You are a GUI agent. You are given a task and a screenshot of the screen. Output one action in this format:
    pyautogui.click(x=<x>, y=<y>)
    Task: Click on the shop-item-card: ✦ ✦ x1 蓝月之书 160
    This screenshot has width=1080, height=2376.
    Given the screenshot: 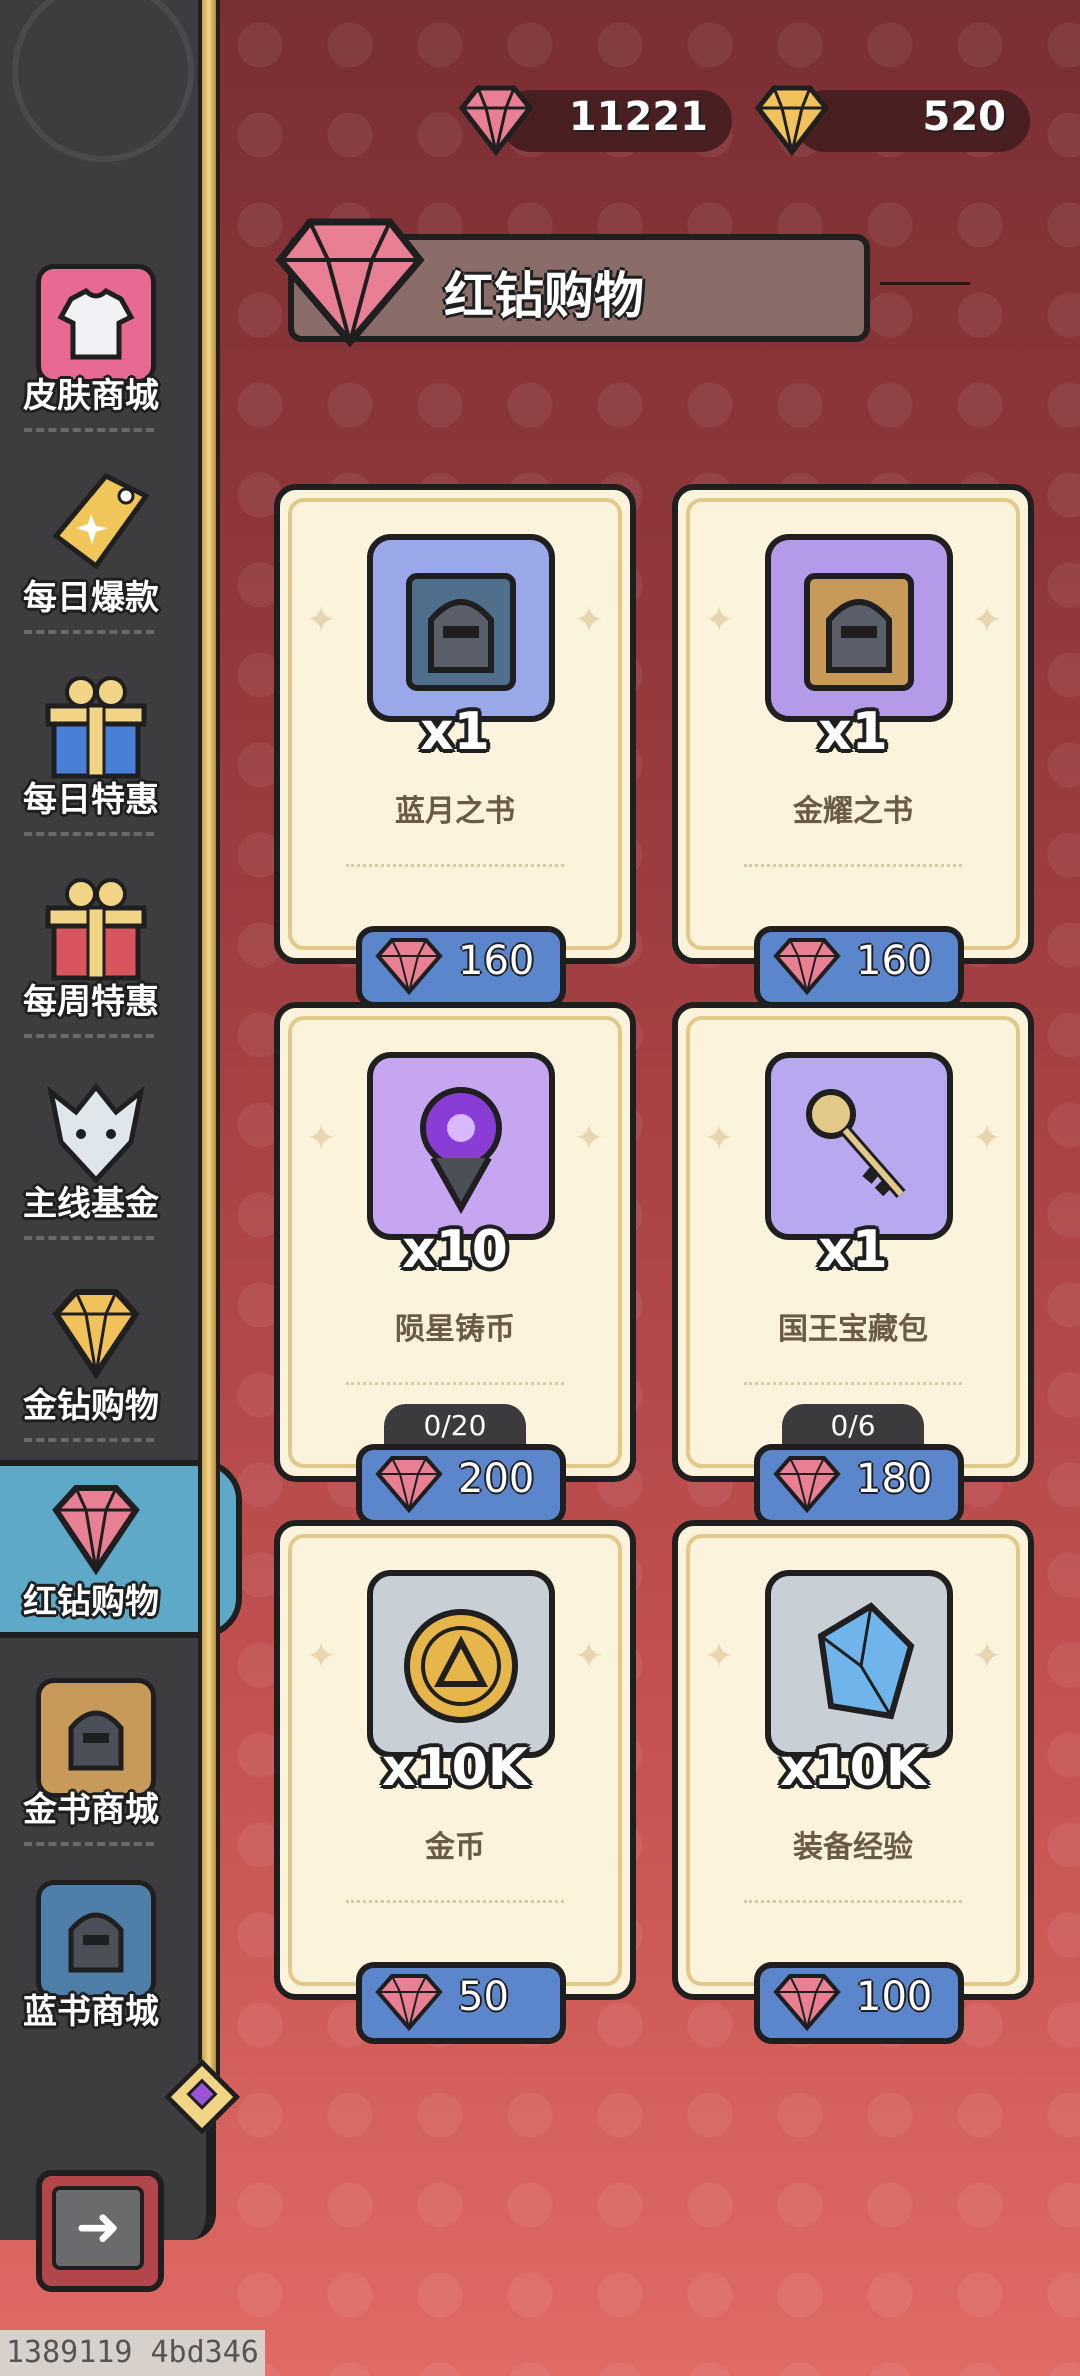 What is the action you would take?
    pyautogui.click(x=455, y=746)
    